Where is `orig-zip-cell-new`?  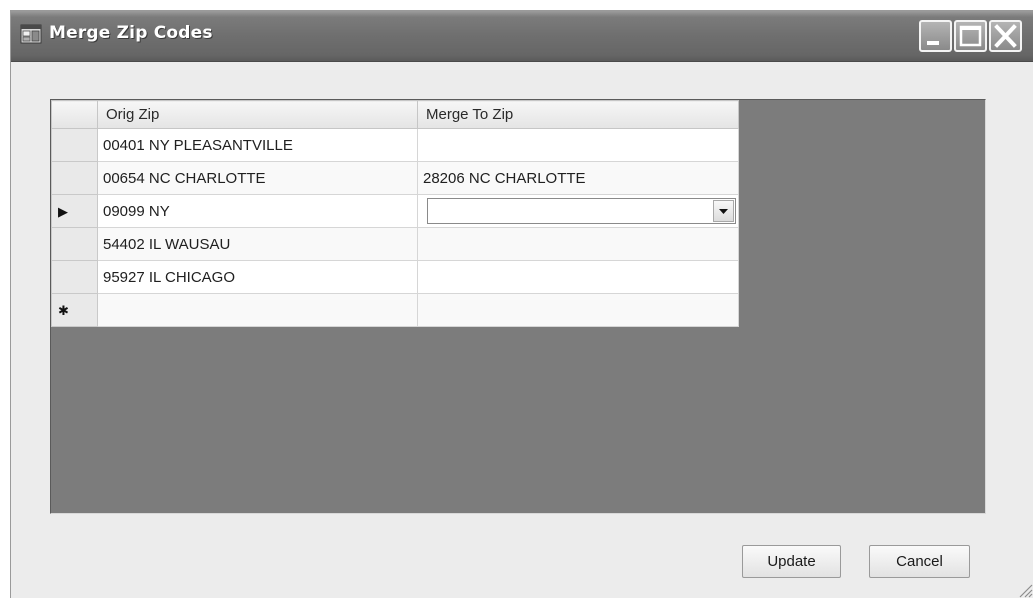 orig-zip-cell-new is located at coordinates (257, 310).